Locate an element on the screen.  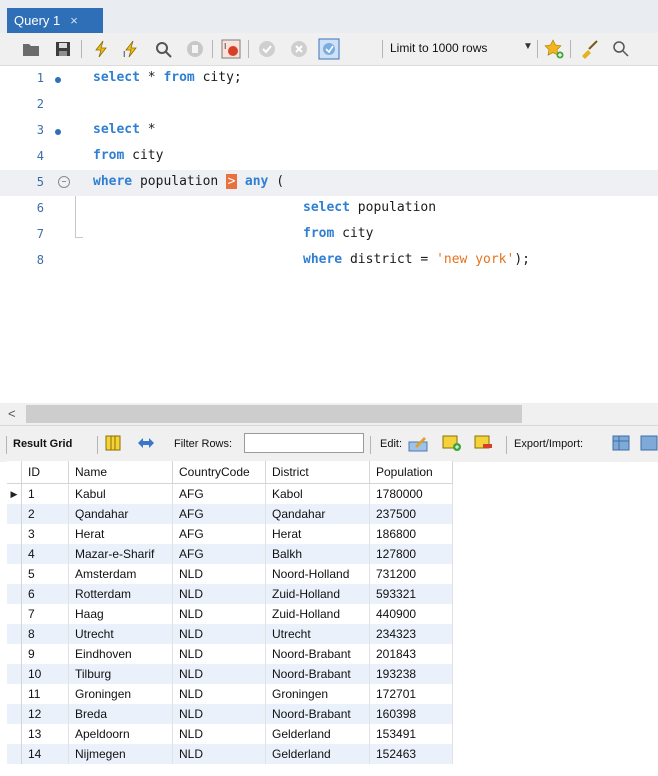
table-cell: Eindhoven is located at coordinates (120, 654).